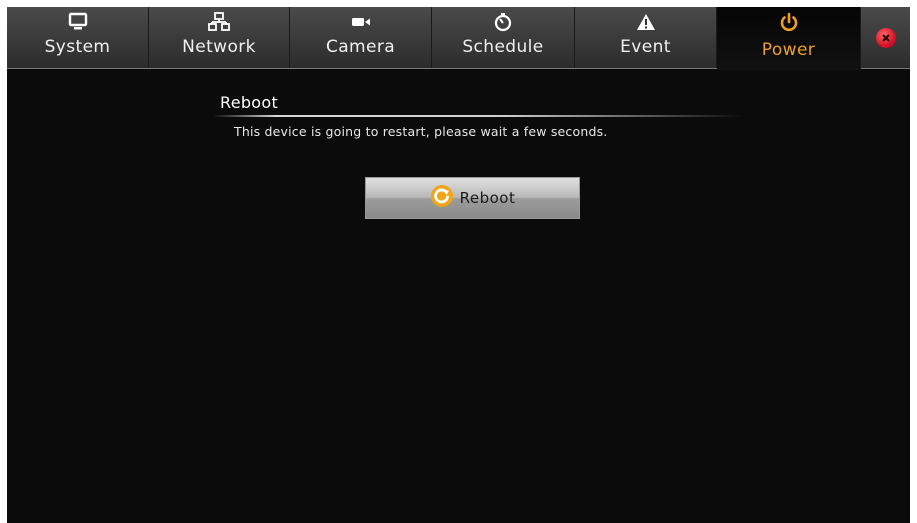 This screenshot has width=917, height=523. Describe the element at coordinates (503, 47) in the screenshot. I see `tab-label: Schedule` at that location.